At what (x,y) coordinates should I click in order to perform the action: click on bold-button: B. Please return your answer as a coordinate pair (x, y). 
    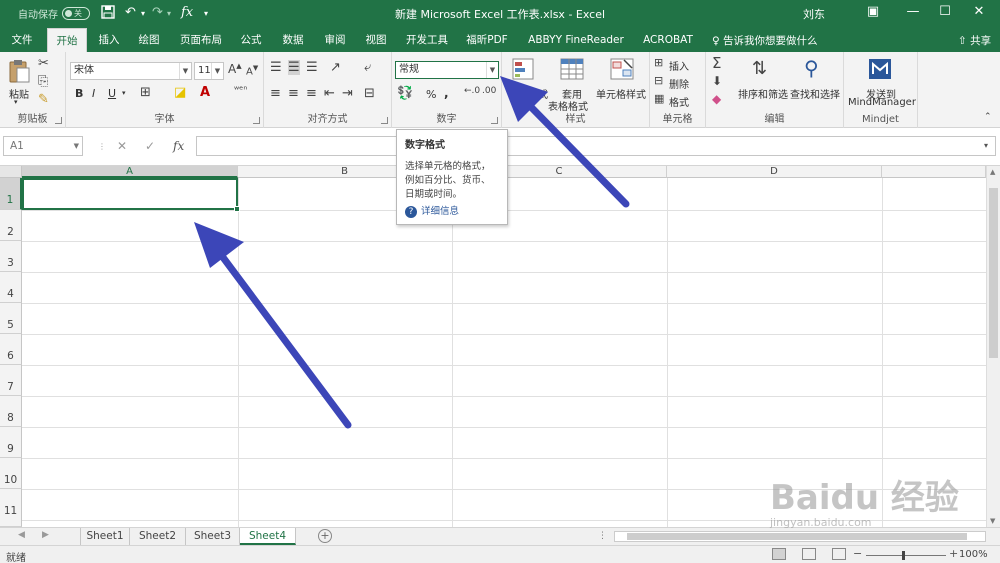
    Looking at the image, I should click on (79, 93).